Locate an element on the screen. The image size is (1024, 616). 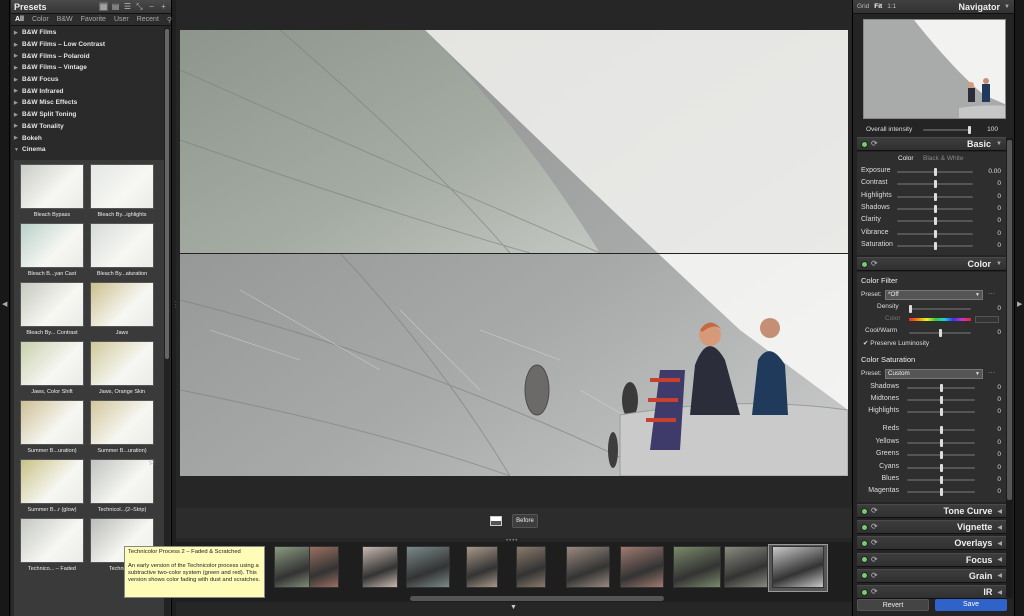
medium-view-icon: ▤ is located at coordinates (115, 6).